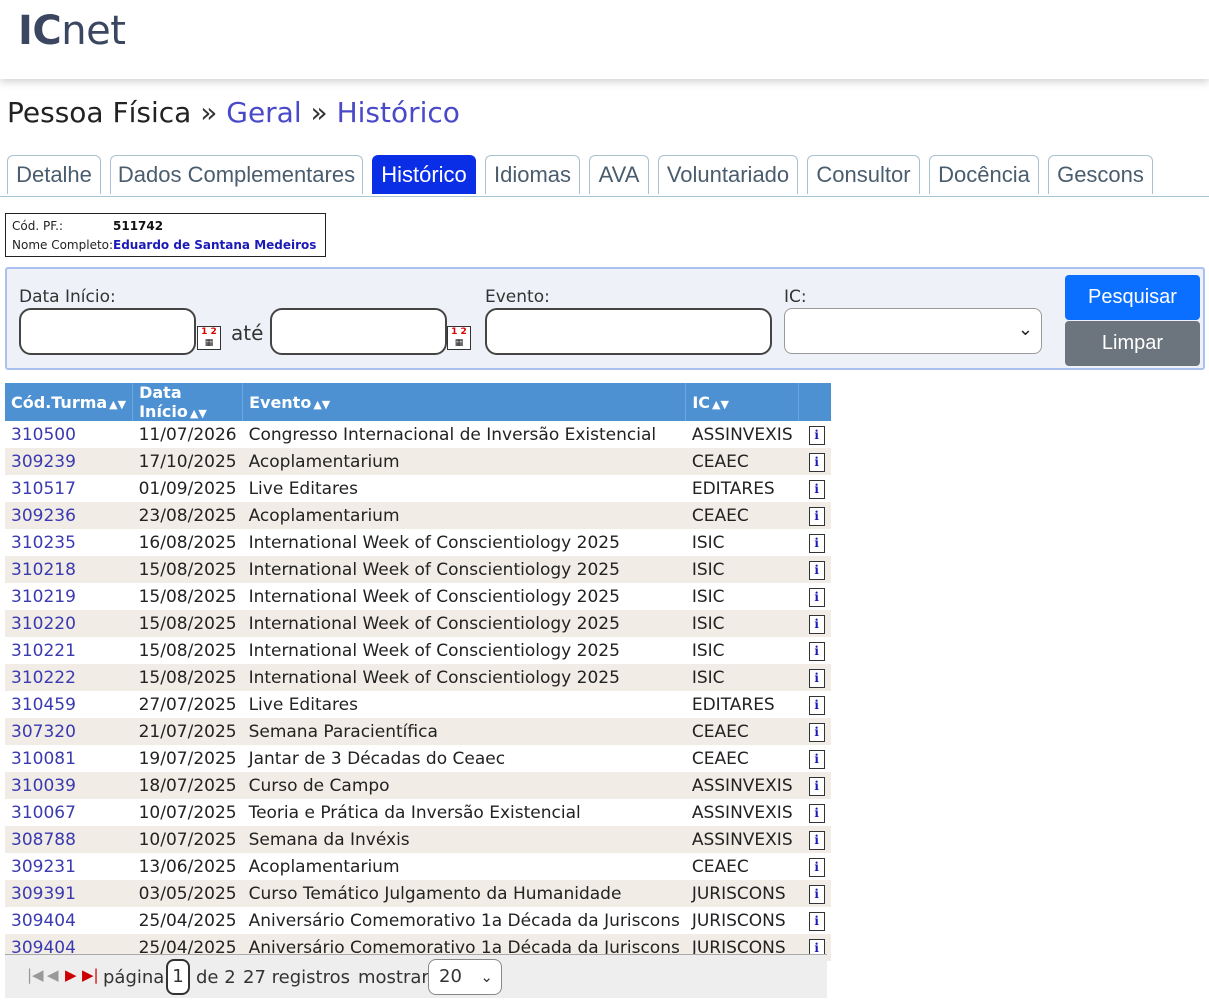 The height and width of the screenshot is (1005, 1209). Describe the element at coordinates (69, 866) in the screenshot. I see `cod-turma-link: 309231` at that location.